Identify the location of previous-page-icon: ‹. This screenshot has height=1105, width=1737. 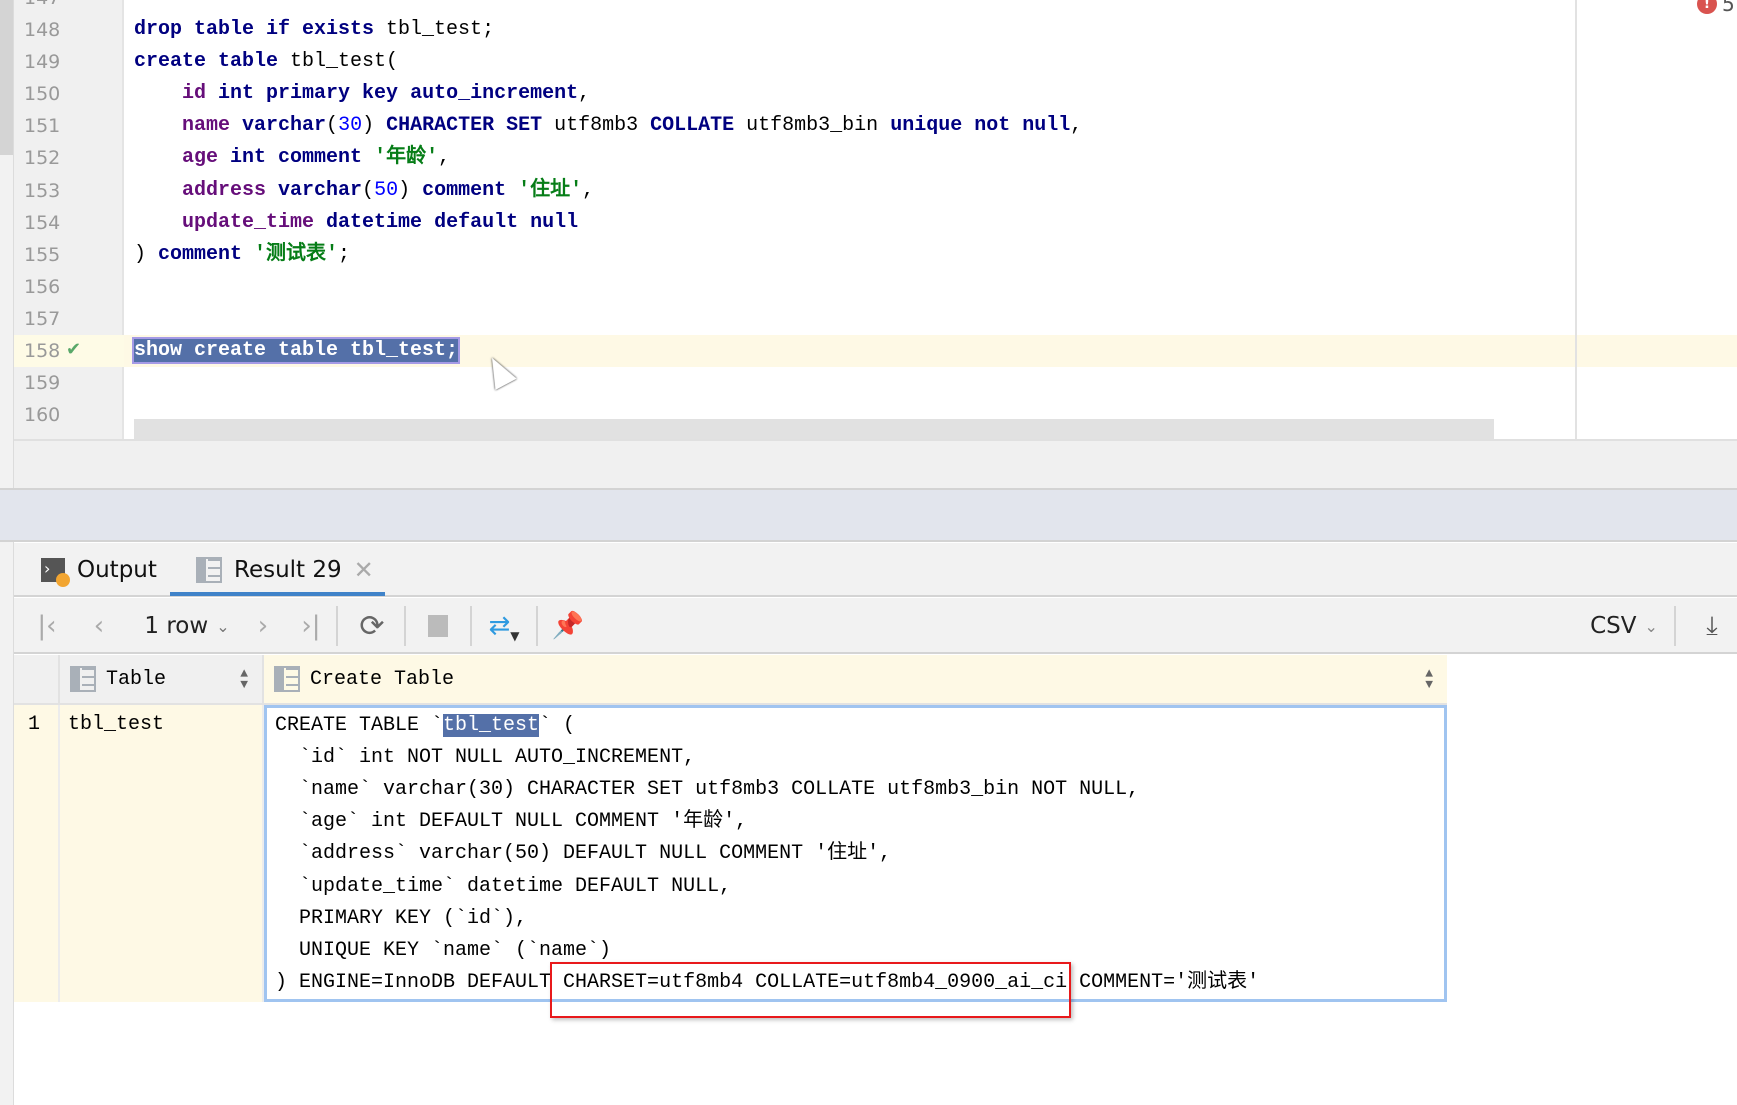
(99, 626).